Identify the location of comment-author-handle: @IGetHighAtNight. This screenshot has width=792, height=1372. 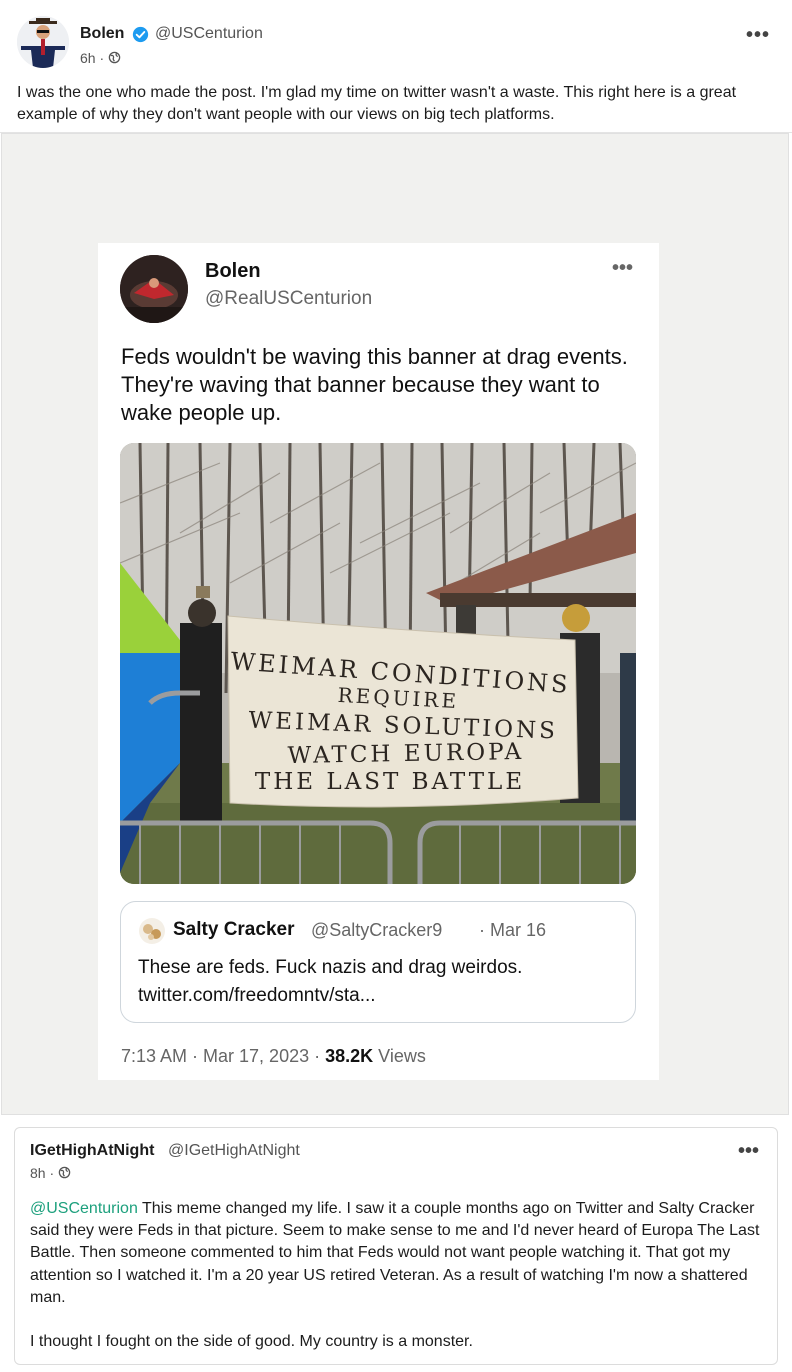
(234, 1151).